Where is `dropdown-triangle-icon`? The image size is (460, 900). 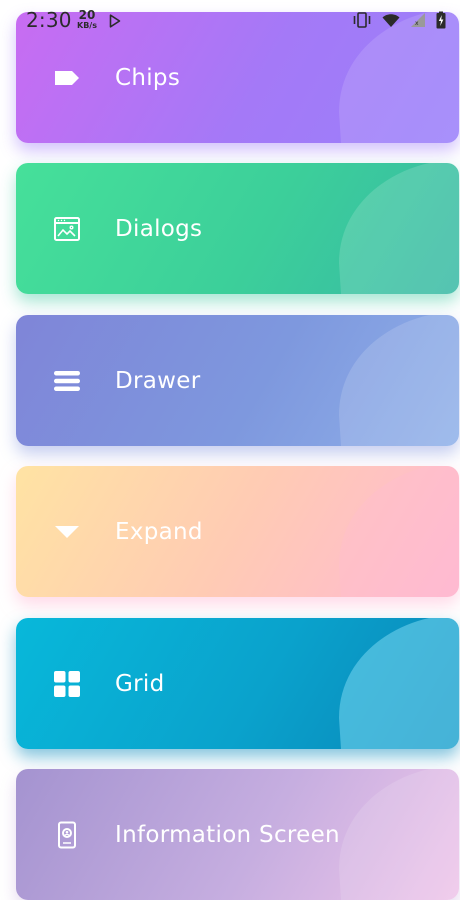
dropdown-triangle-icon is located at coordinates (67, 532).